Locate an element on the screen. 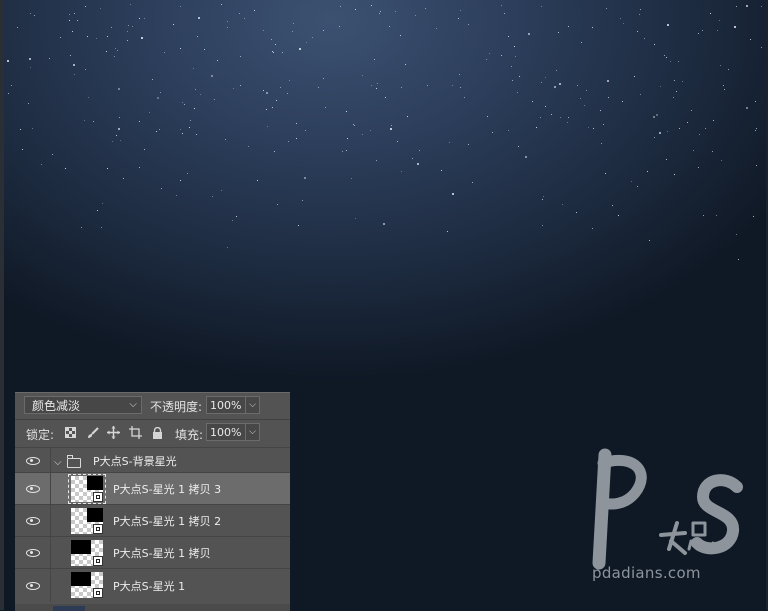  opacity-input: 100% is located at coordinates (226, 405).